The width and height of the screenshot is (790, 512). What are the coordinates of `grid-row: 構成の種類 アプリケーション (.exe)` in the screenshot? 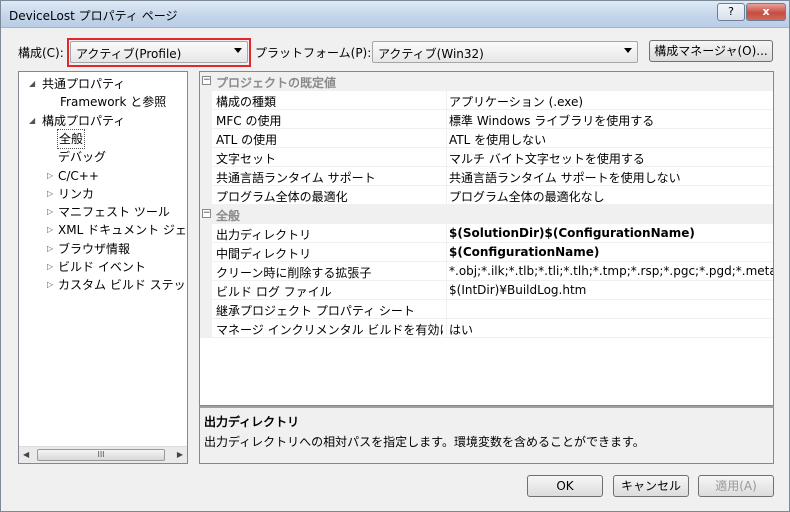 It's located at (486, 100).